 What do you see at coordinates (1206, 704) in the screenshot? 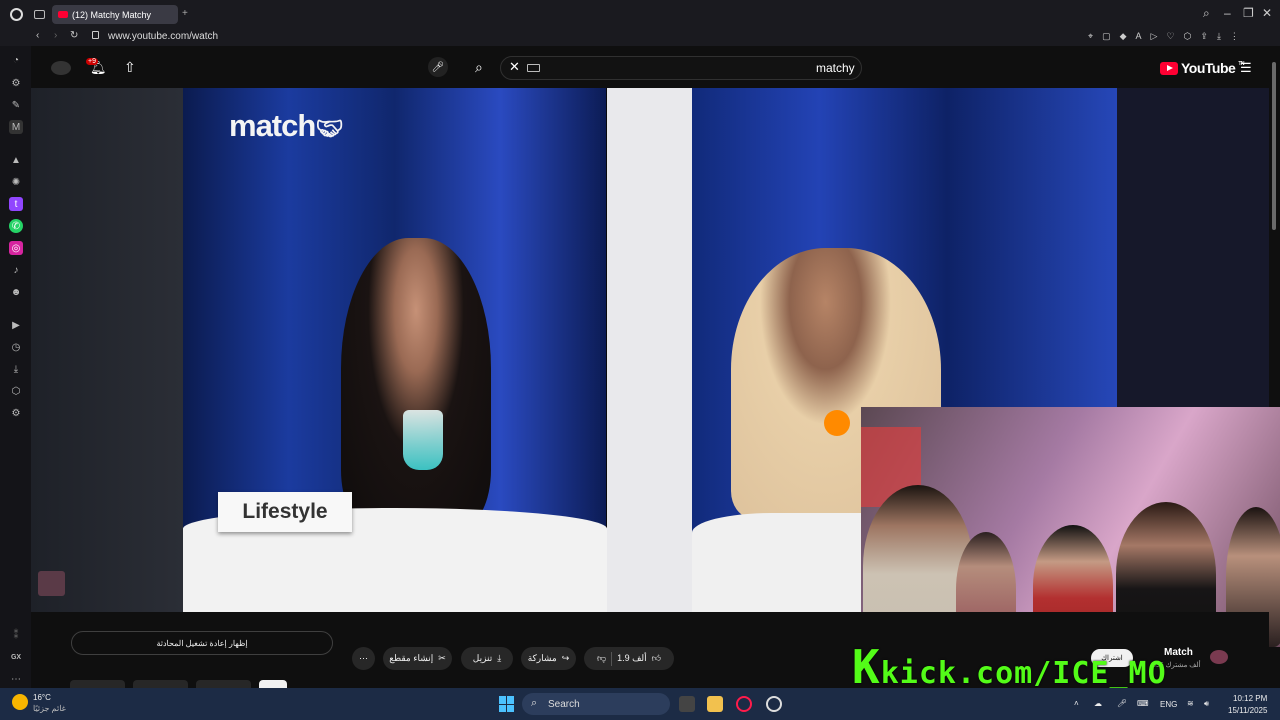
I see `volume-icon: 🔊︎` at bounding box center [1206, 704].